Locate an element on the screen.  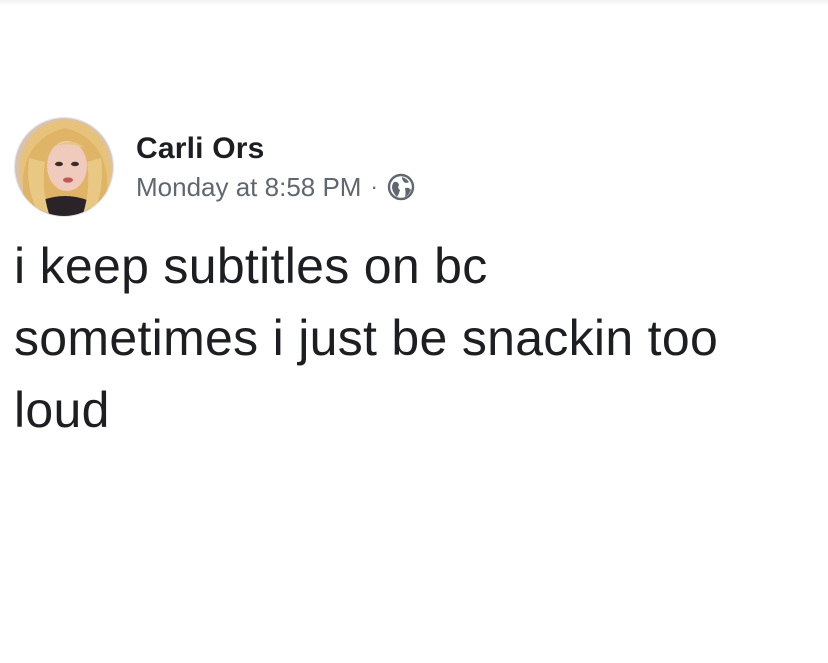
post-header: Carli Ors Monday at 8:58 PM · is located at coordinates (214, 167).